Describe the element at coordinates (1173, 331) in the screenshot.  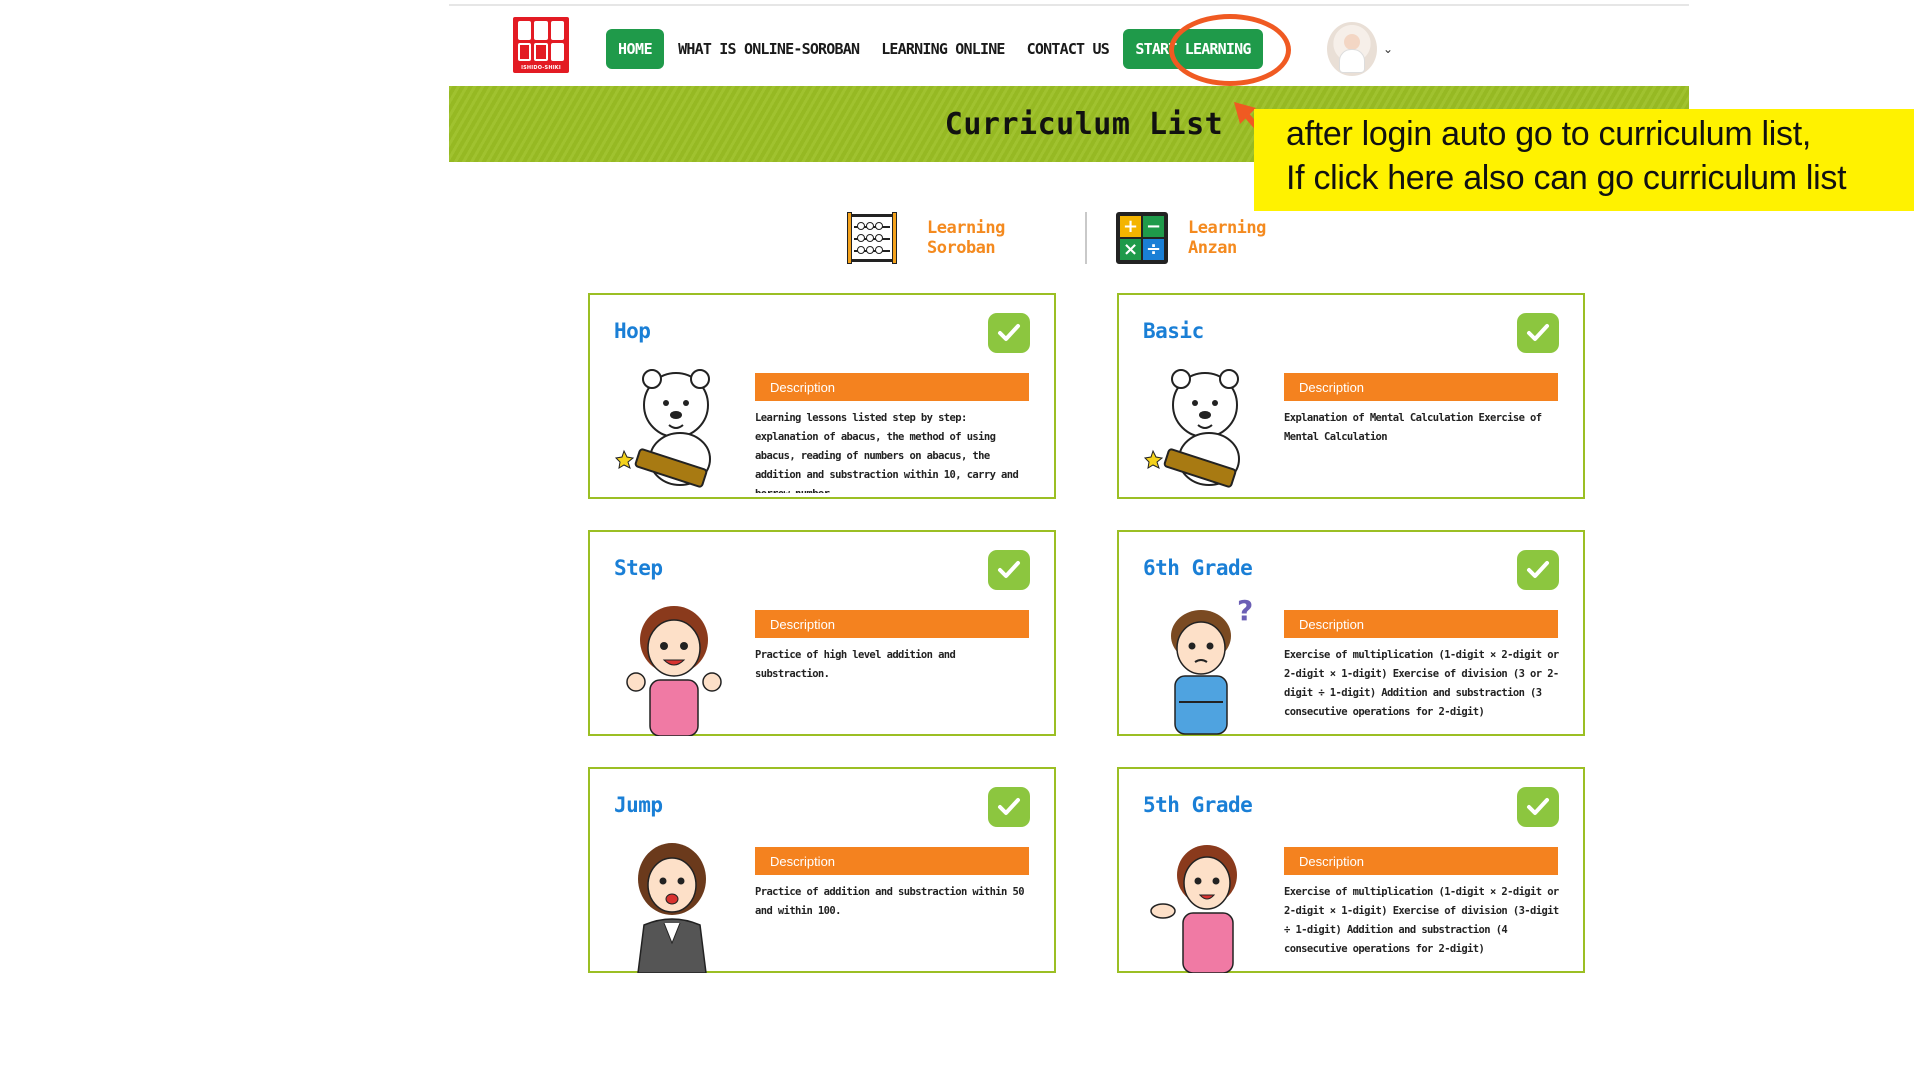
I see `card-title: Basic` at that location.